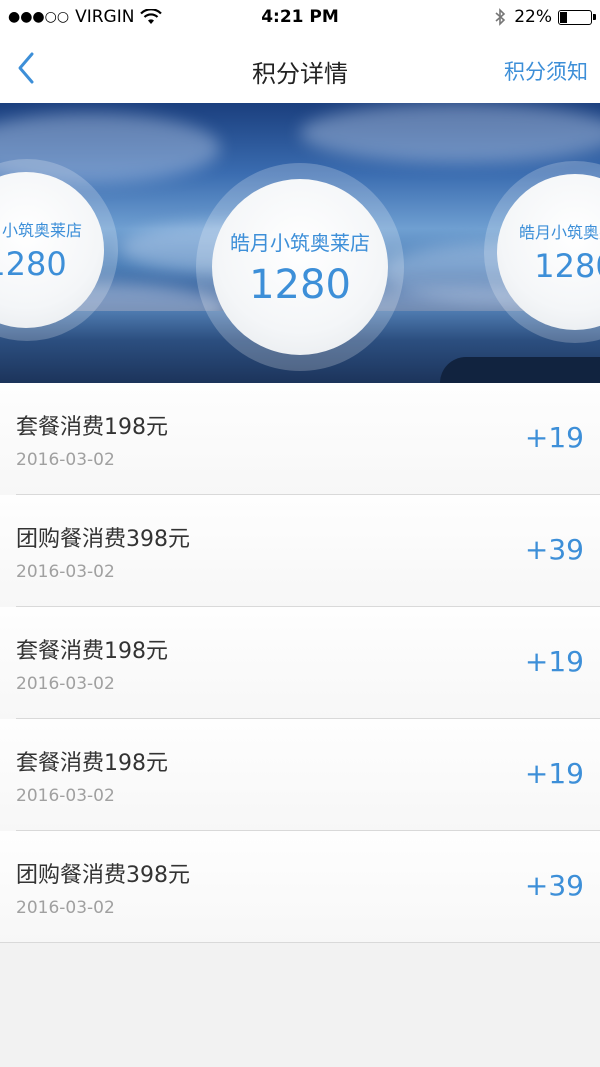  Describe the element at coordinates (300, 942) in the screenshot. I see `divider` at that location.